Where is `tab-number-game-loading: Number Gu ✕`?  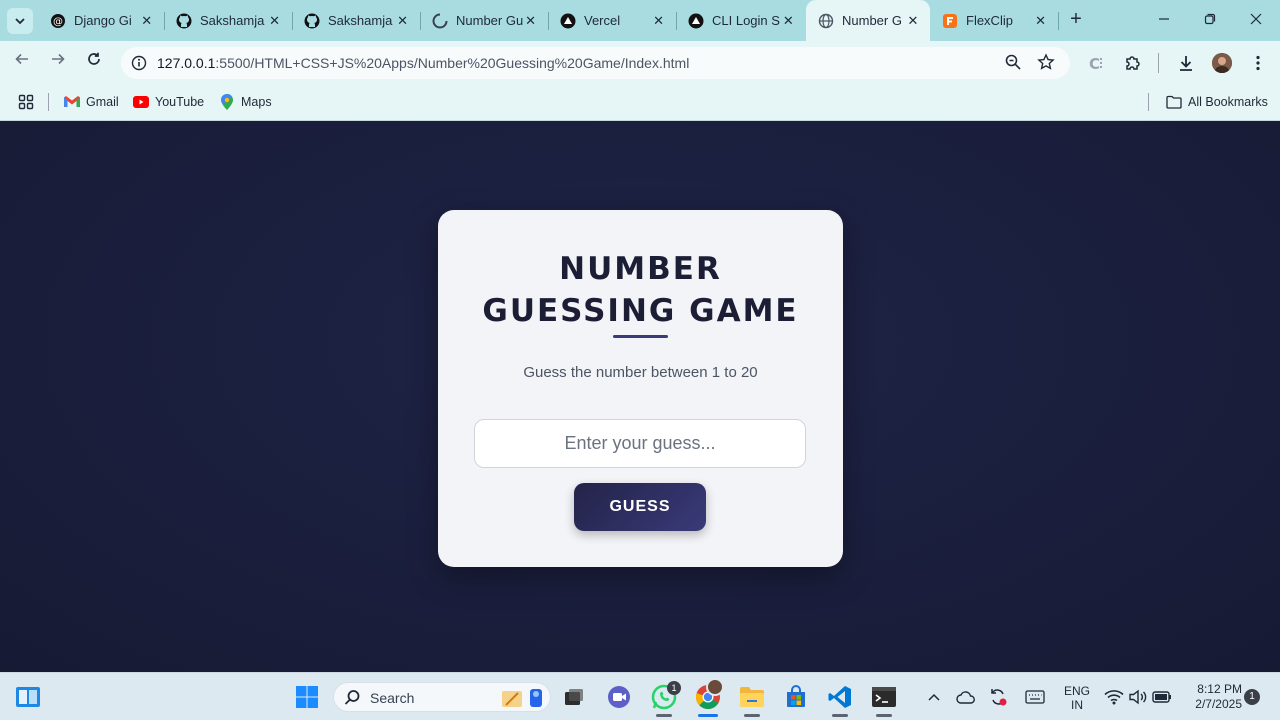 tab-number-game-loading: Number Gu ✕ is located at coordinates (484, 20).